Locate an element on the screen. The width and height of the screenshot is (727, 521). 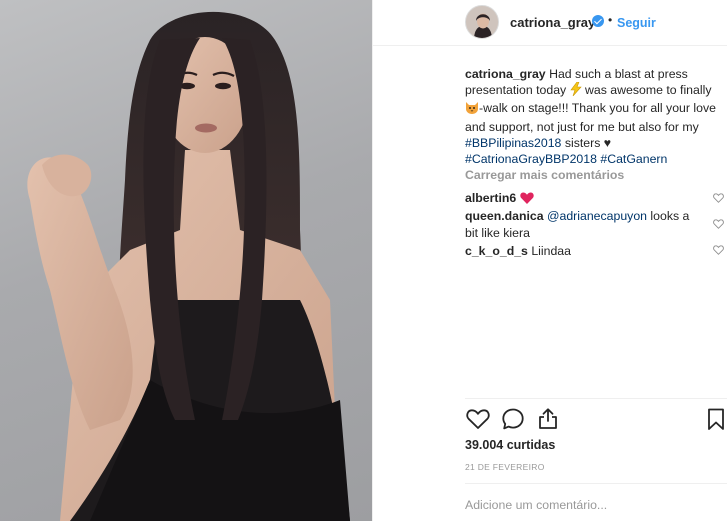
post-header: catriona_gray • Seguir is located at coordinates (550, 23).